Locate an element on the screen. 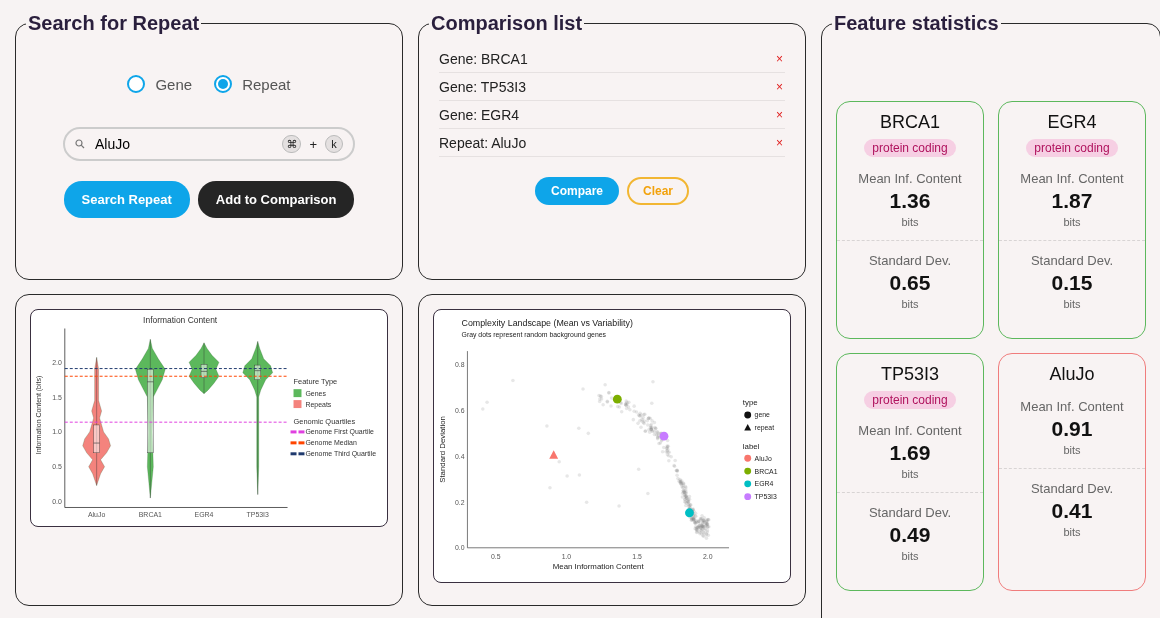 The height and width of the screenshot is (618, 1160). stat-value: 1.69 is located at coordinates (910, 453).